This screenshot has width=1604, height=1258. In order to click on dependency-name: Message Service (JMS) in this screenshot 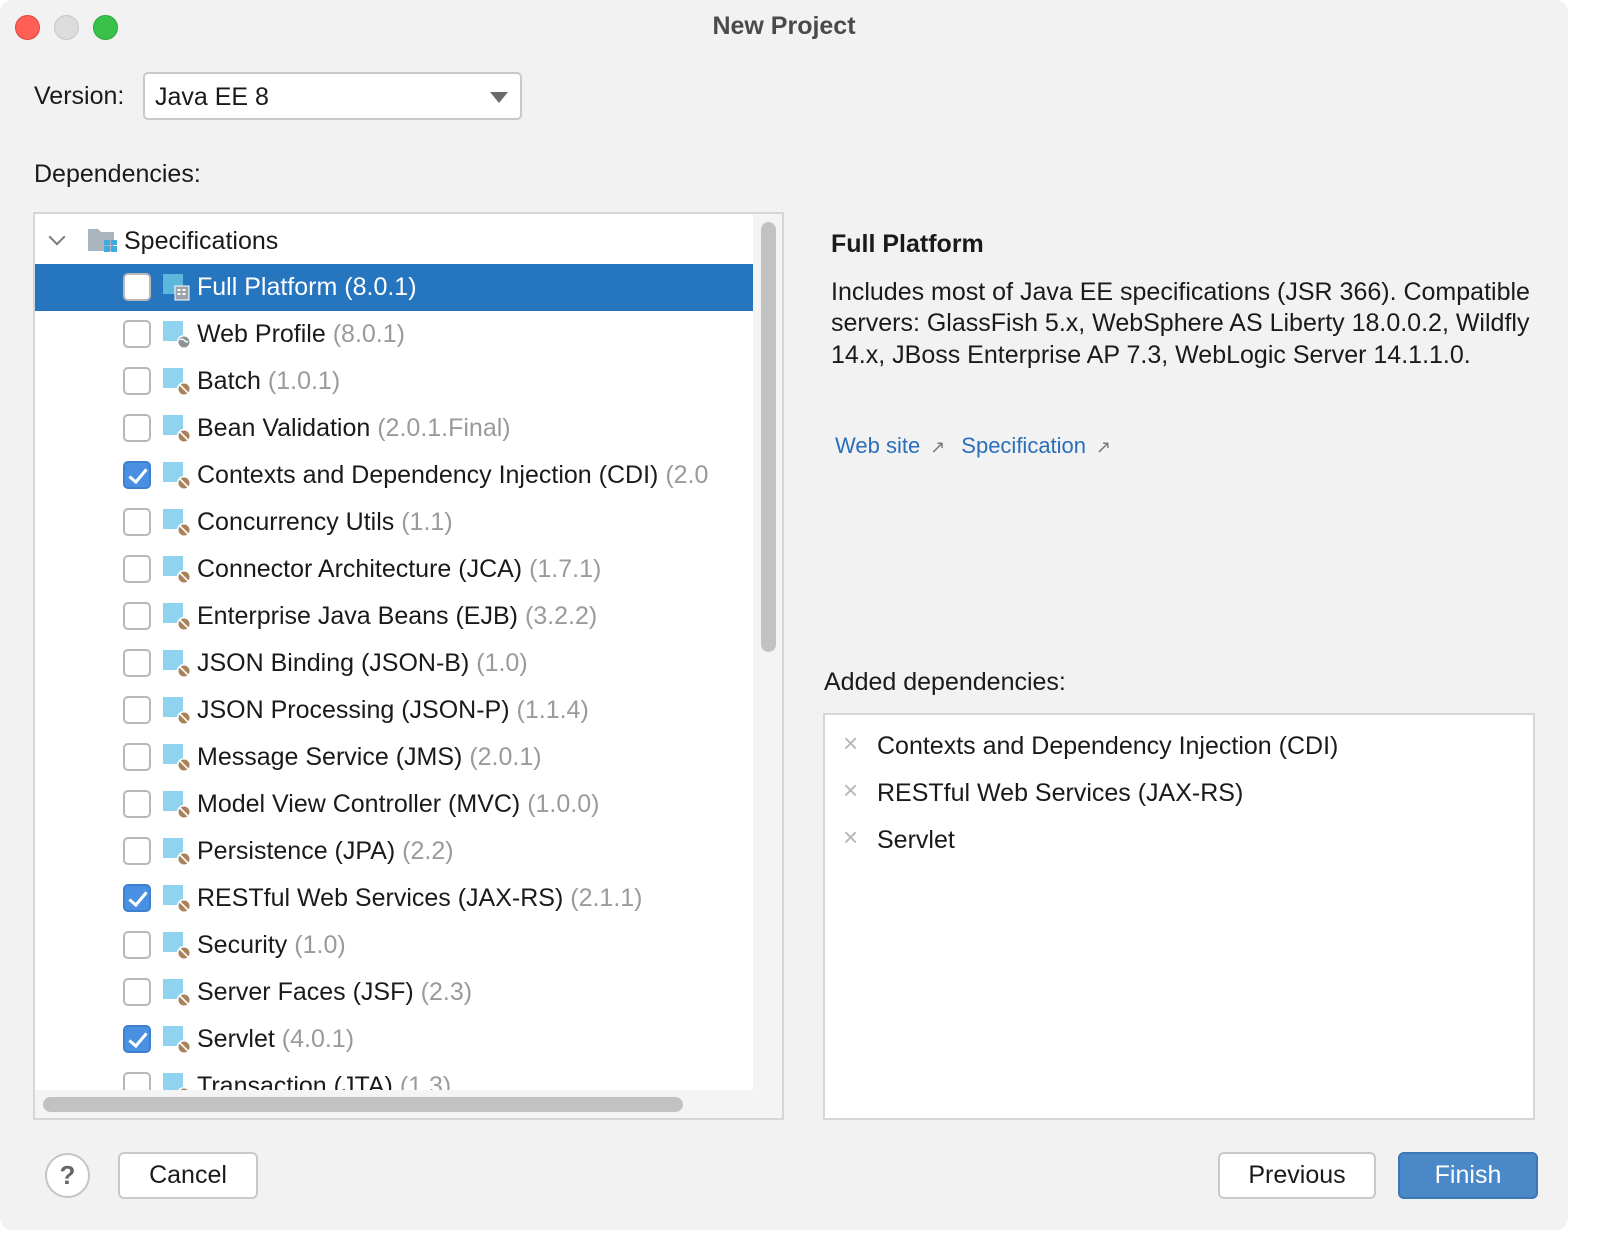, I will do `click(330, 757)`.